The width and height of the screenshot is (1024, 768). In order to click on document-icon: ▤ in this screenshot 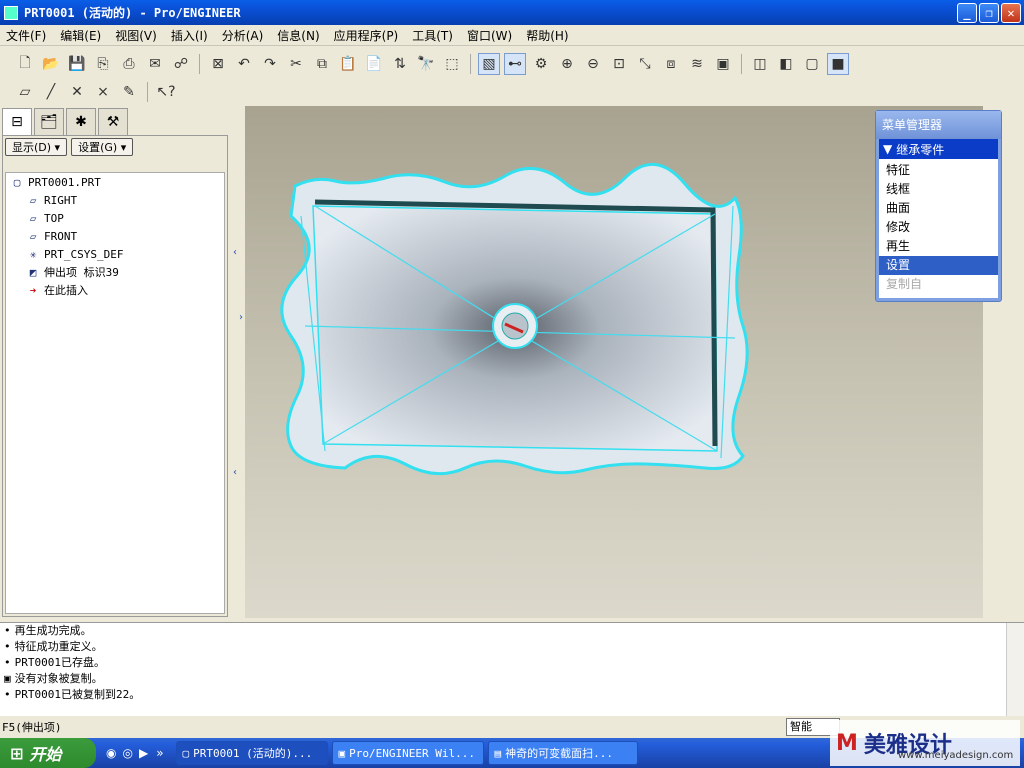, I will do `click(498, 753)`.